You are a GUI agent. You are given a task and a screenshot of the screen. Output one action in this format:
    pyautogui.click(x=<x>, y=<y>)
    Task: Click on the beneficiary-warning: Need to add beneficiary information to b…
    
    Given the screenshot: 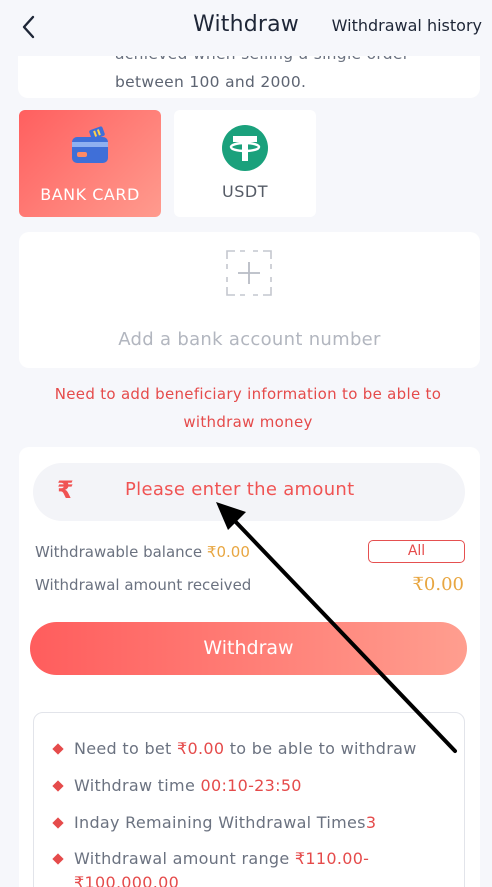 What is the action you would take?
    pyautogui.click(x=248, y=408)
    